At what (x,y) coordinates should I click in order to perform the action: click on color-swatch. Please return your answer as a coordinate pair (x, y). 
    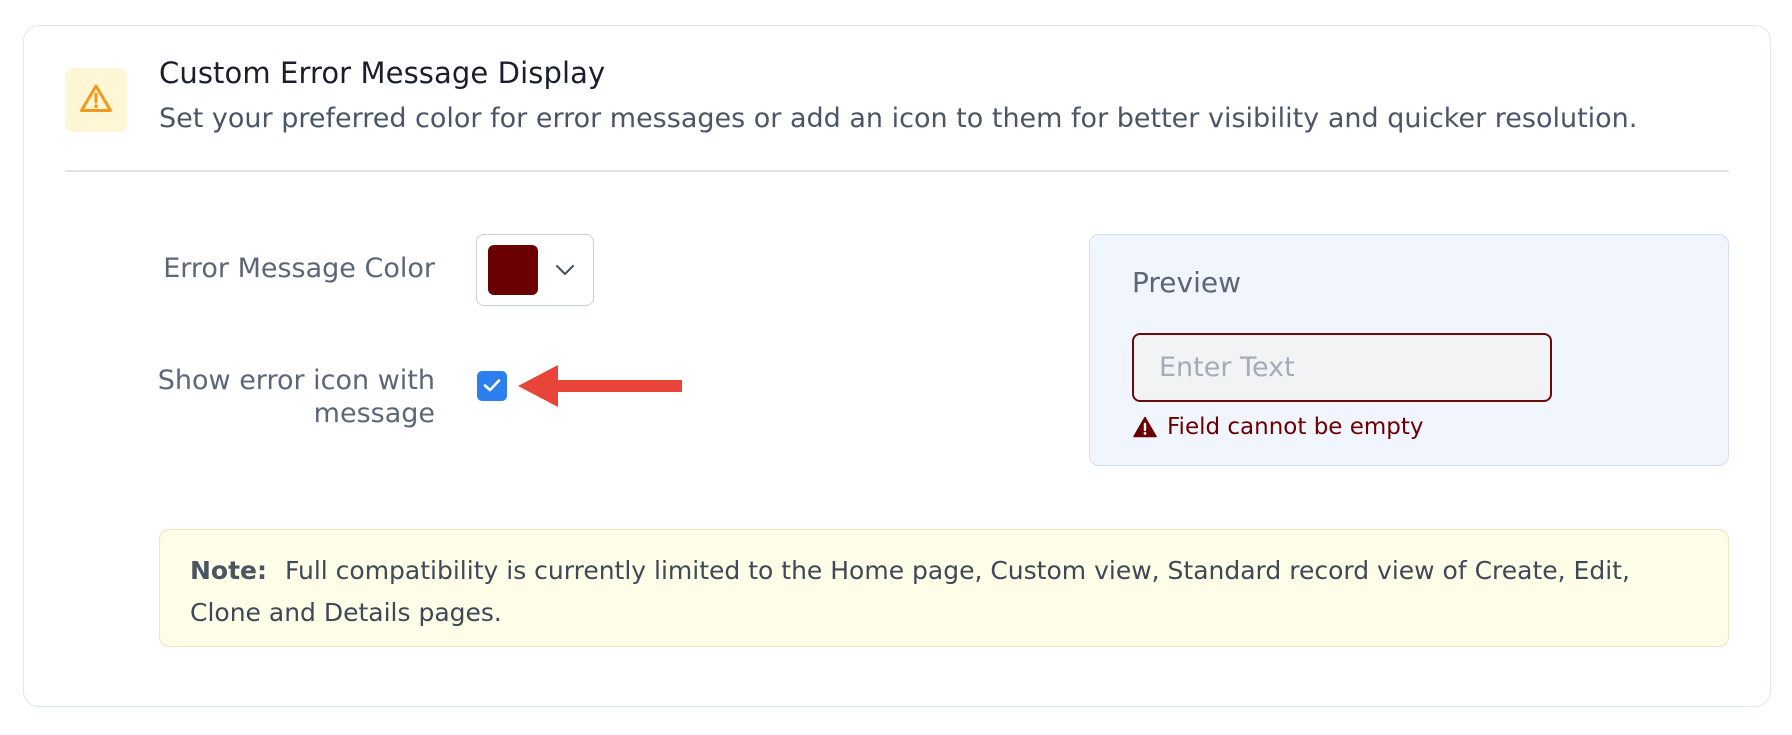
    Looking at the image, I should click on (513, 270).